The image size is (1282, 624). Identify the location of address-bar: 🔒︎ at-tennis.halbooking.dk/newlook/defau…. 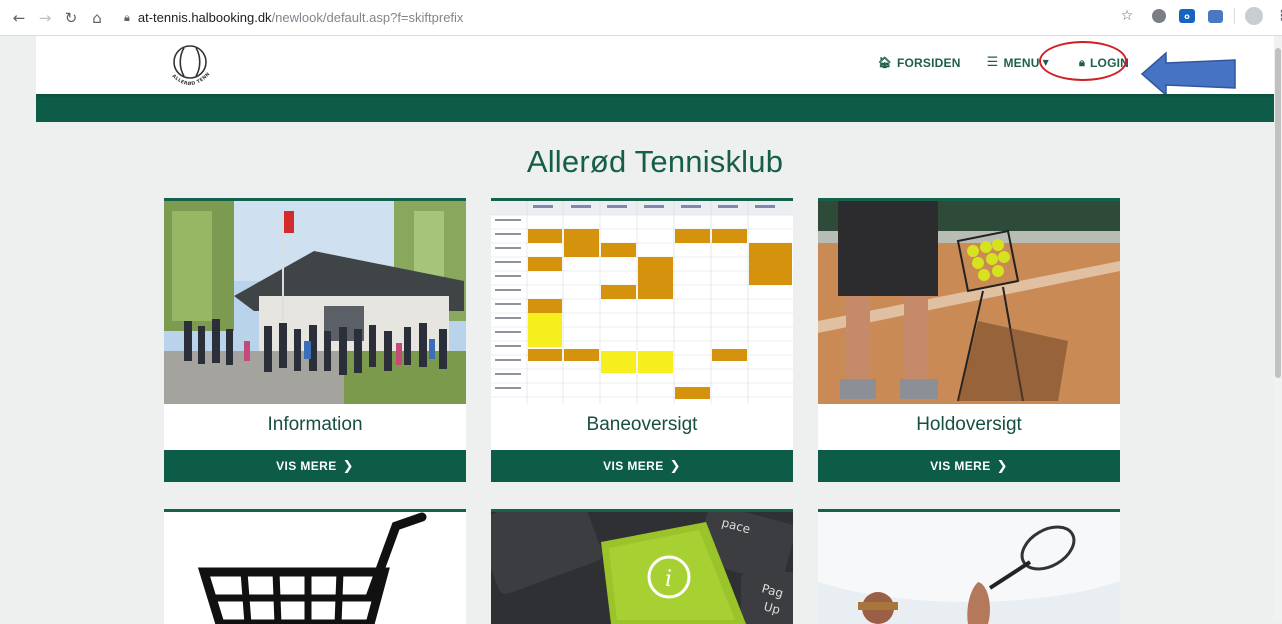
(293, 18).